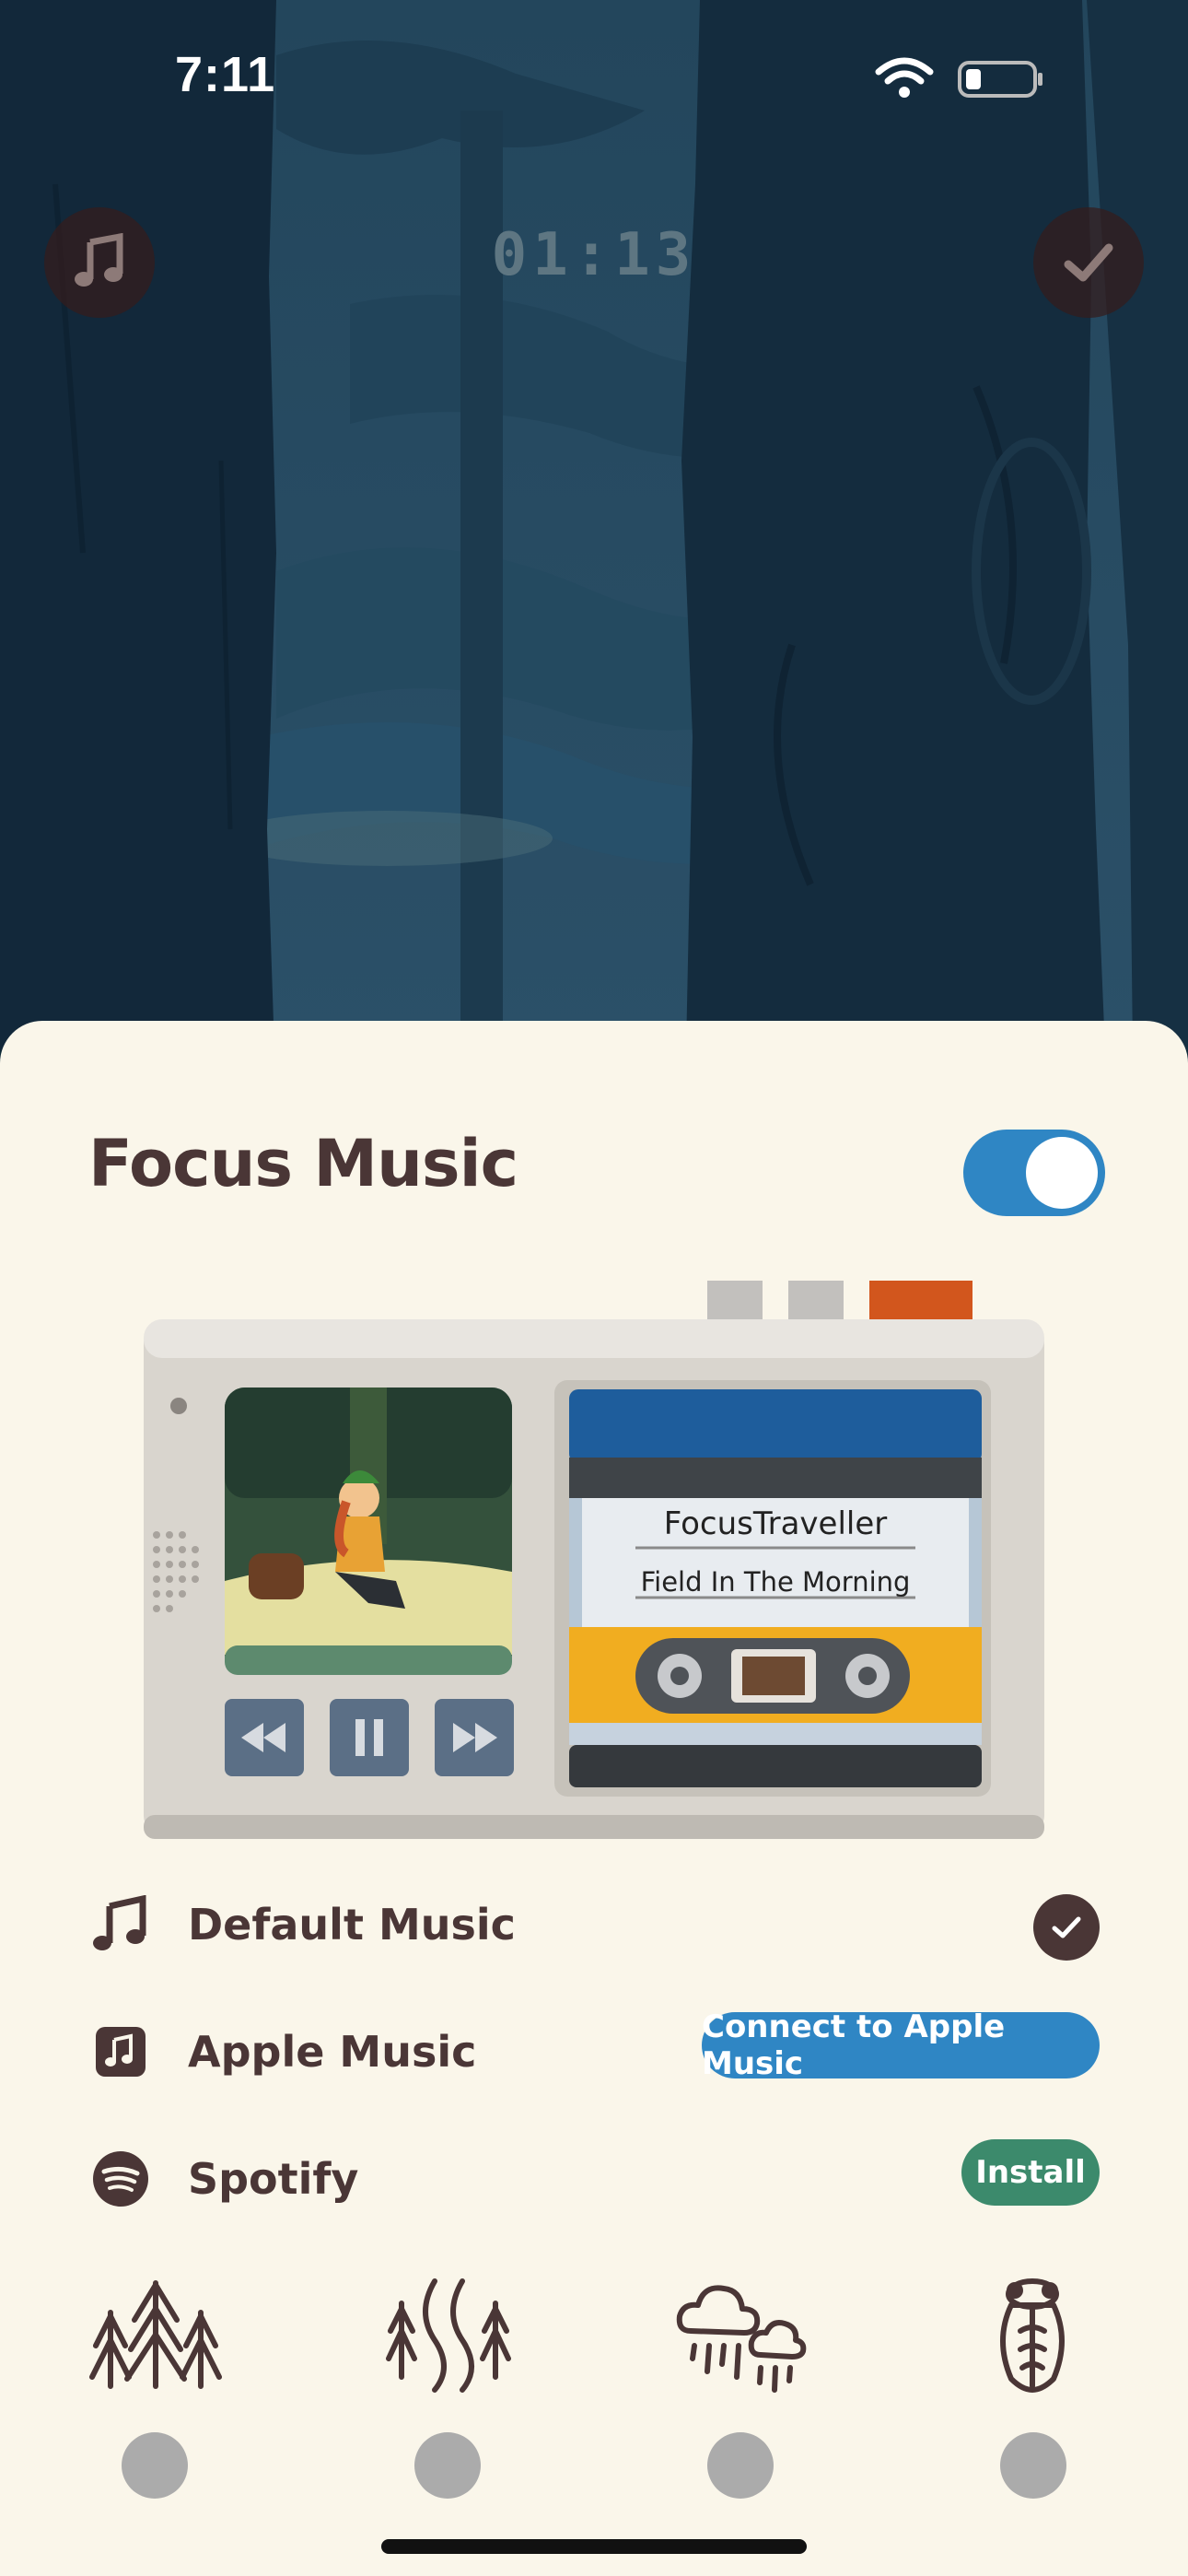  Describe the element at coordinates (901, 2045) in the screenshot. I see `connect-apple-music-button: Connect to Apple Music` at that location.